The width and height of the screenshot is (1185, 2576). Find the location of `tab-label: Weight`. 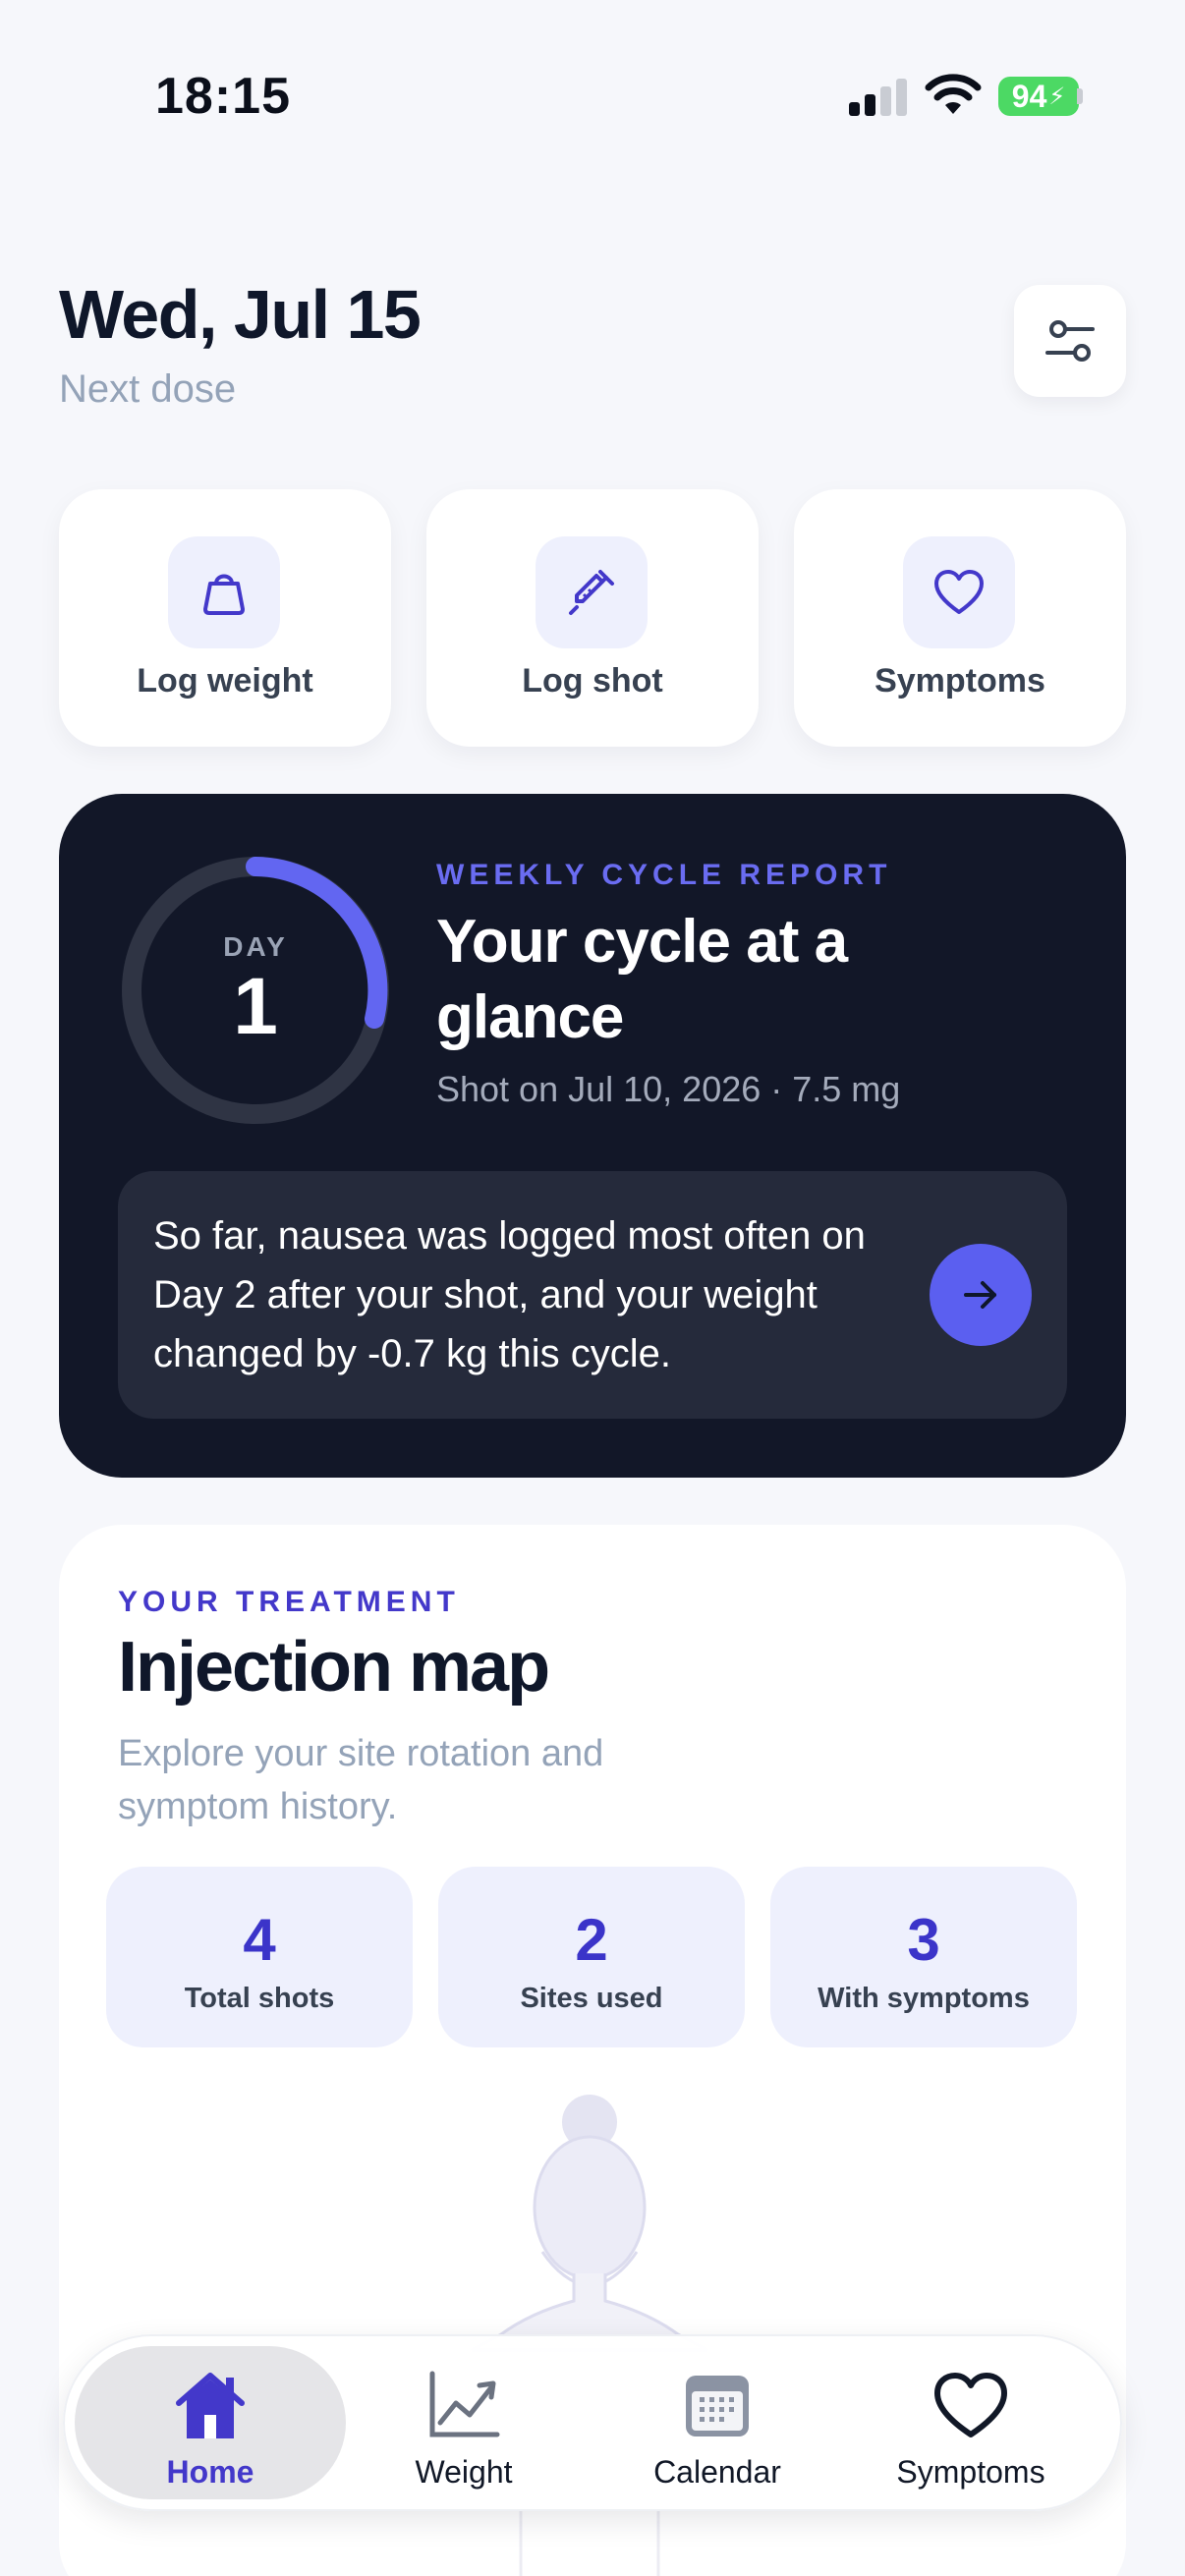

tab-label: Weight is located at coordinates (464, 2472).